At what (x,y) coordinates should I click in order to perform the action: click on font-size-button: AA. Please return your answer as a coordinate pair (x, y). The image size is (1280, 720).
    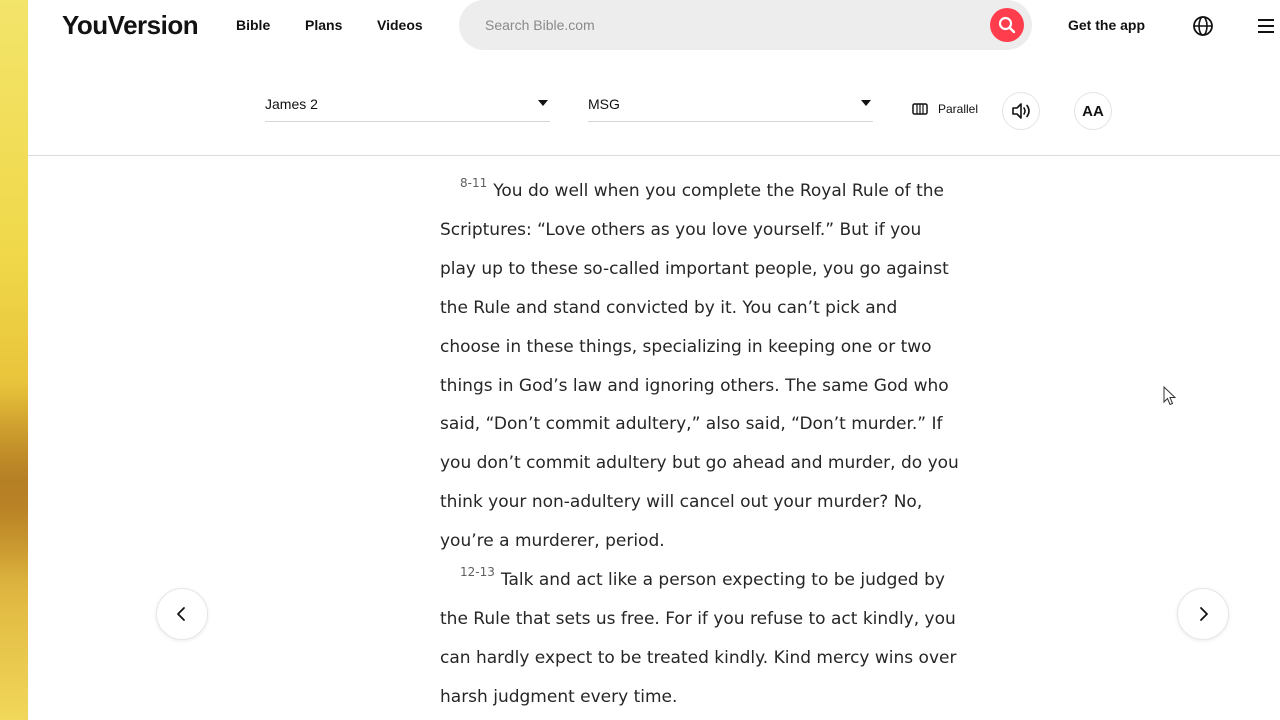
    Looking at the image, I should click on (1093, 111).